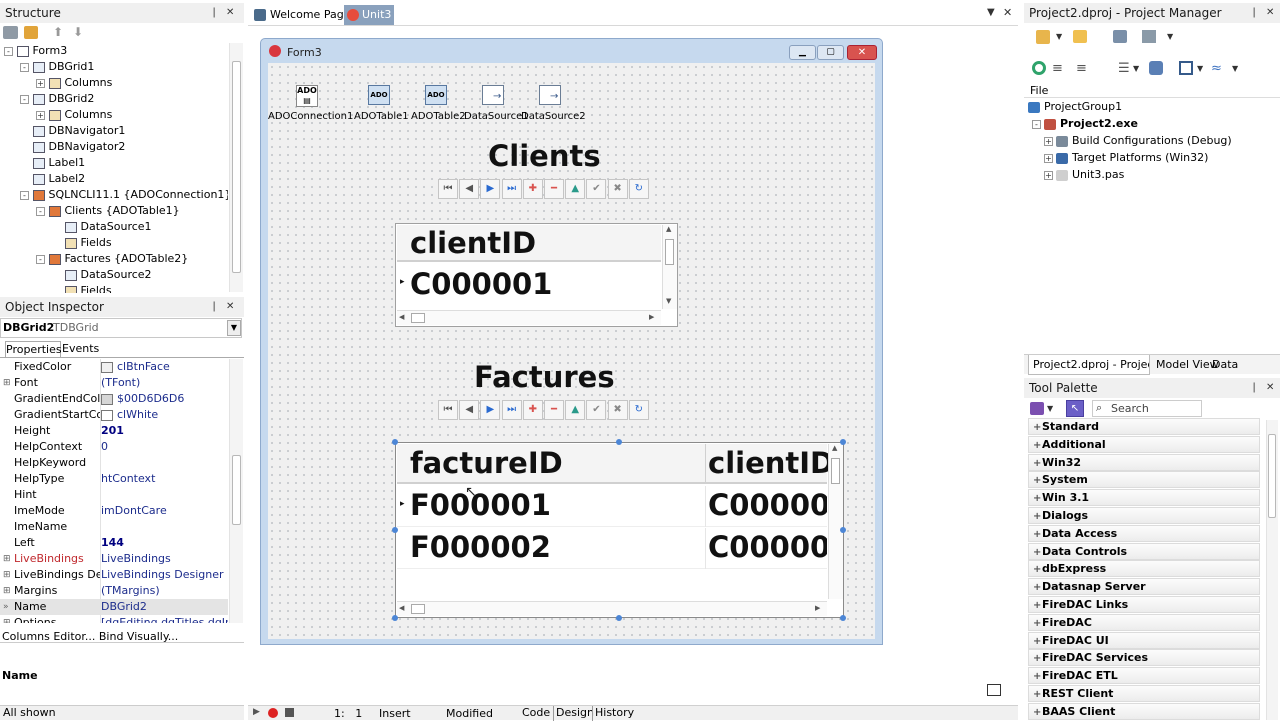  What do you see at coordinates (1144, 515) in the screenshot?
I see `palette-category: +Dialogs` at bounding box center [1144, 515].